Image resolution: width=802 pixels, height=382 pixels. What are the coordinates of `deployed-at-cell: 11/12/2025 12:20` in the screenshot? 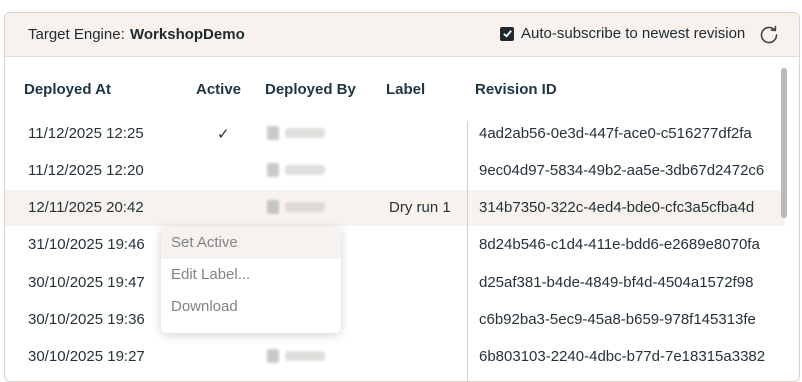 It's located at (86, 170).